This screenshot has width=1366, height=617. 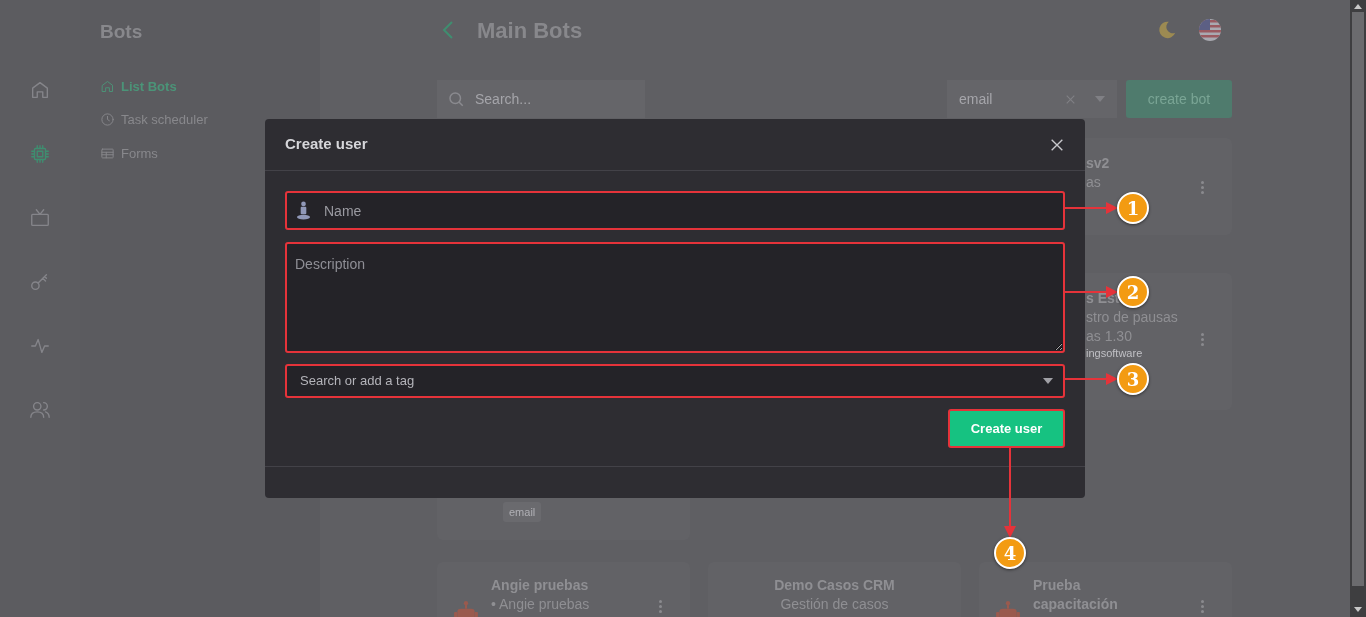 I want to click on scroll-up-icon, so click(x=1358, y=6).